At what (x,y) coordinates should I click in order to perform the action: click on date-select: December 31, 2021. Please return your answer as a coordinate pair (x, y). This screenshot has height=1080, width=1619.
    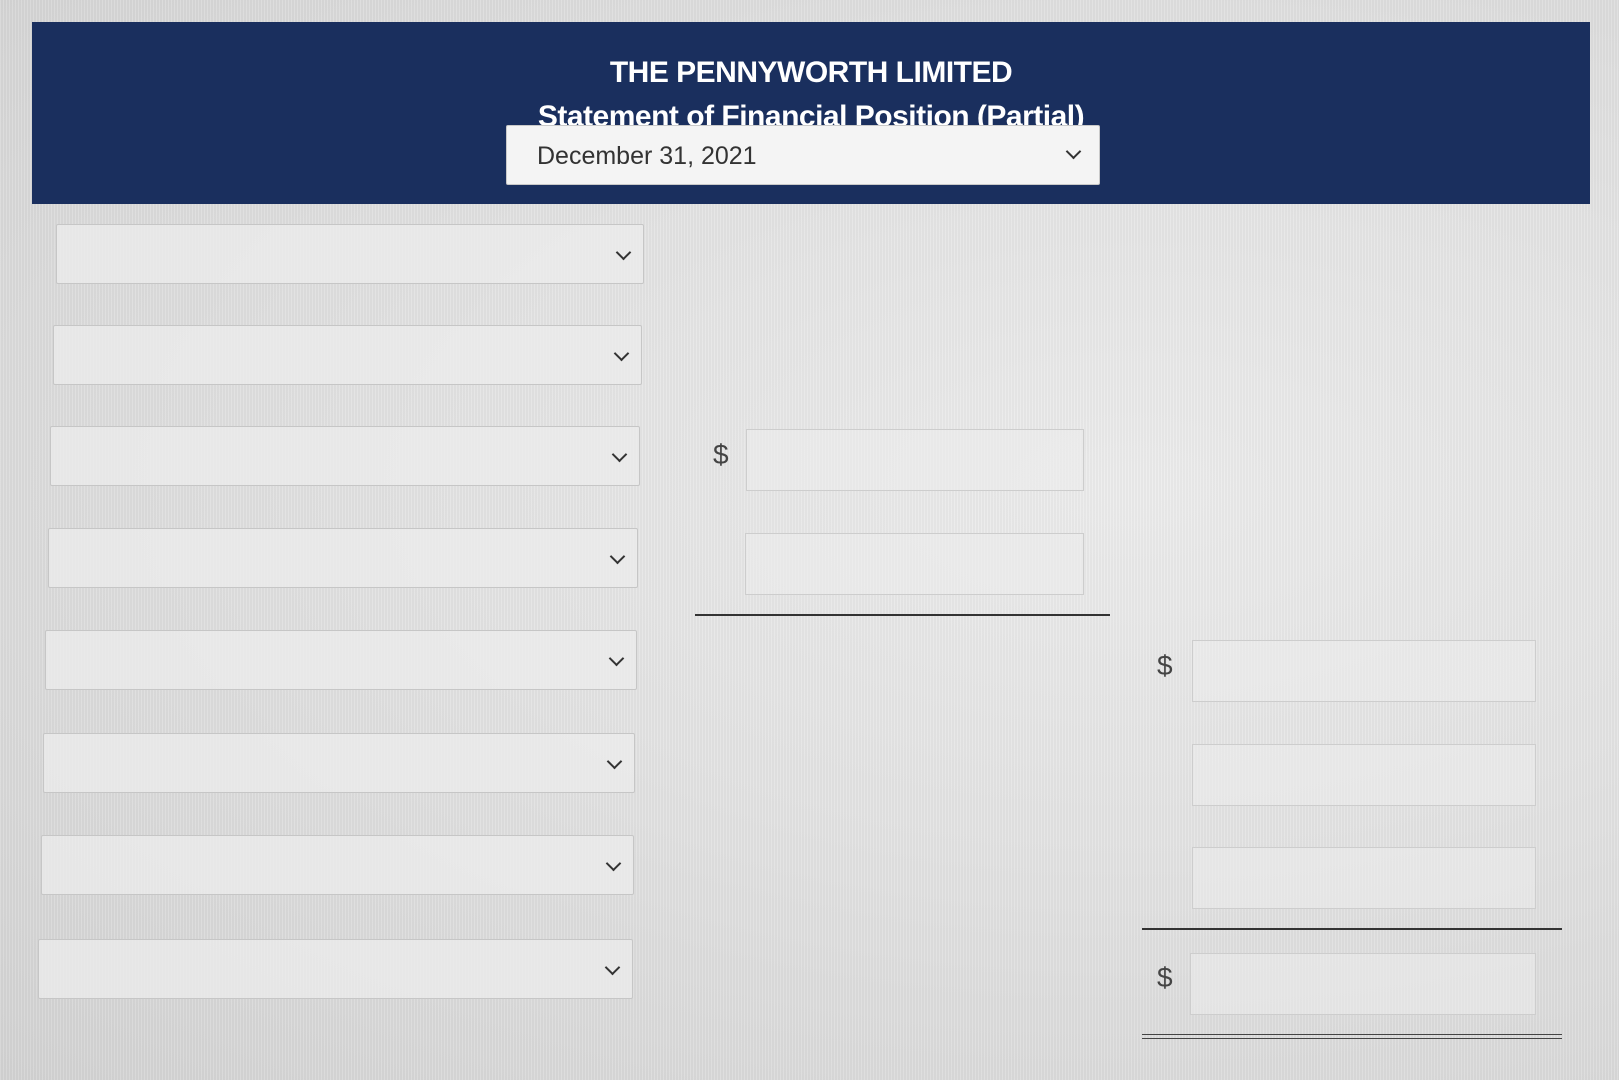
    Looking at the image, I should click on (803, 155).